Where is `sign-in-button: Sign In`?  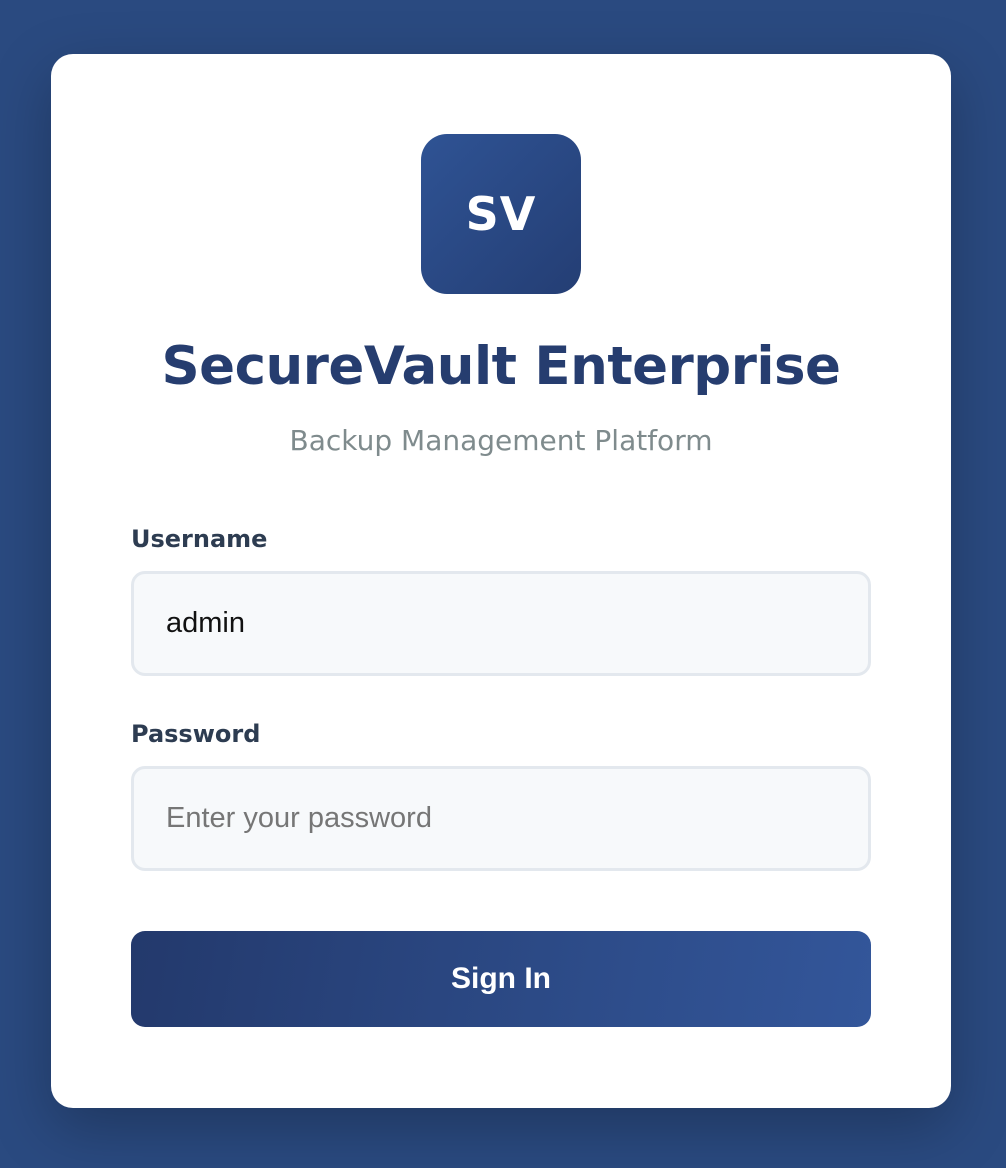
sign-in-button: Sign In is located at coordinates (501, 979).